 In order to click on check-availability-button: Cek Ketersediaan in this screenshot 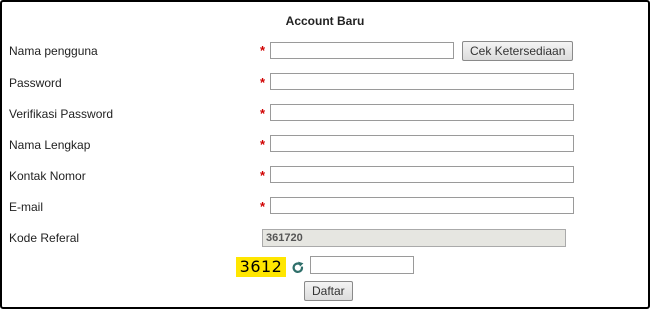, I will do `click(518, 51)`.